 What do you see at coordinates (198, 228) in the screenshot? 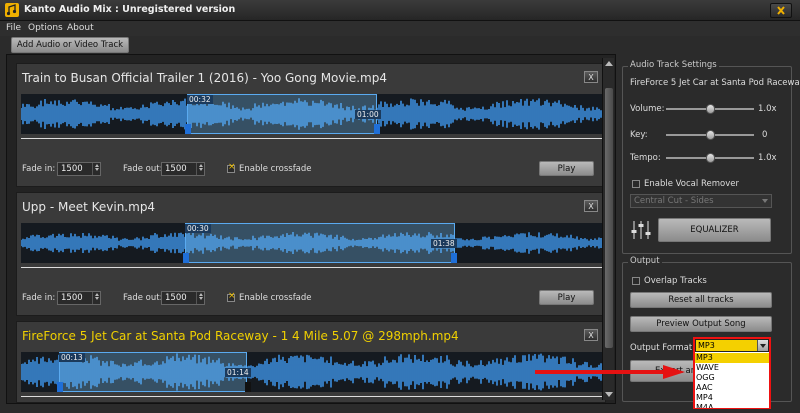
I see `start-time-label: 00:30` at bounding box center [198, 228].